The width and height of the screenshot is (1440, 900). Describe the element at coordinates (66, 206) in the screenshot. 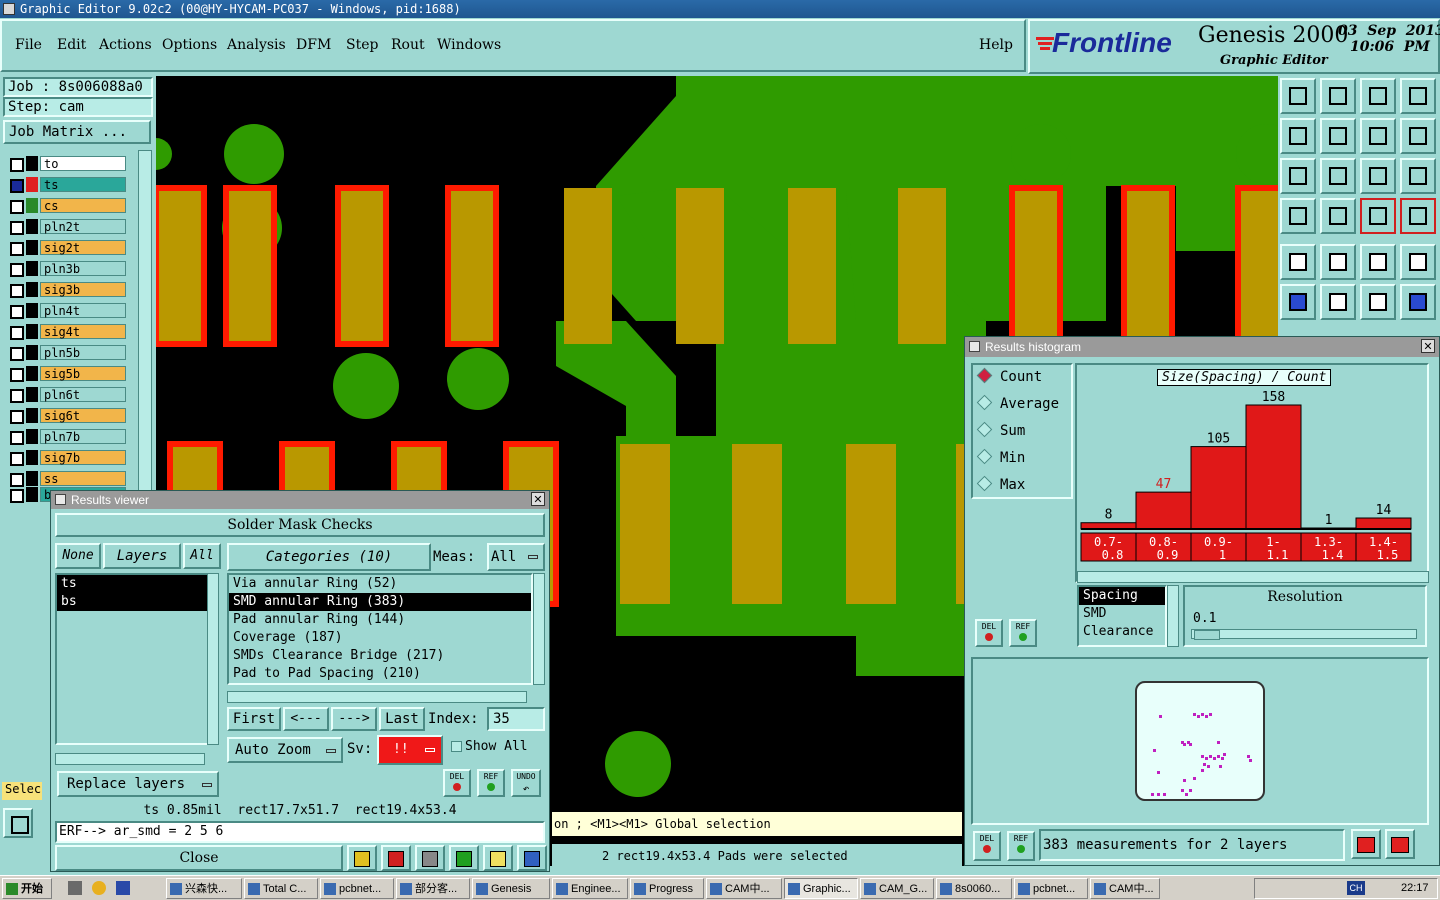

I see `layer-row-cs: cs` at that location.